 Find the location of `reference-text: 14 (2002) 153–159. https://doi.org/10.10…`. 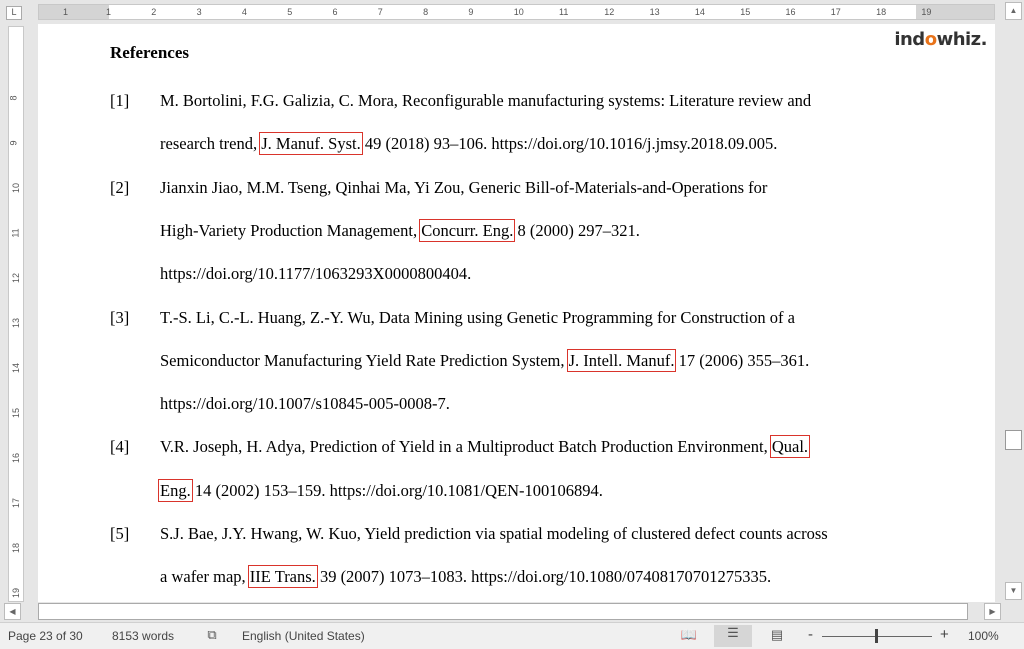

reference-text: 14 (2002) 153–159. https://doi.org/10.10… is located at coordinates (396, 490).